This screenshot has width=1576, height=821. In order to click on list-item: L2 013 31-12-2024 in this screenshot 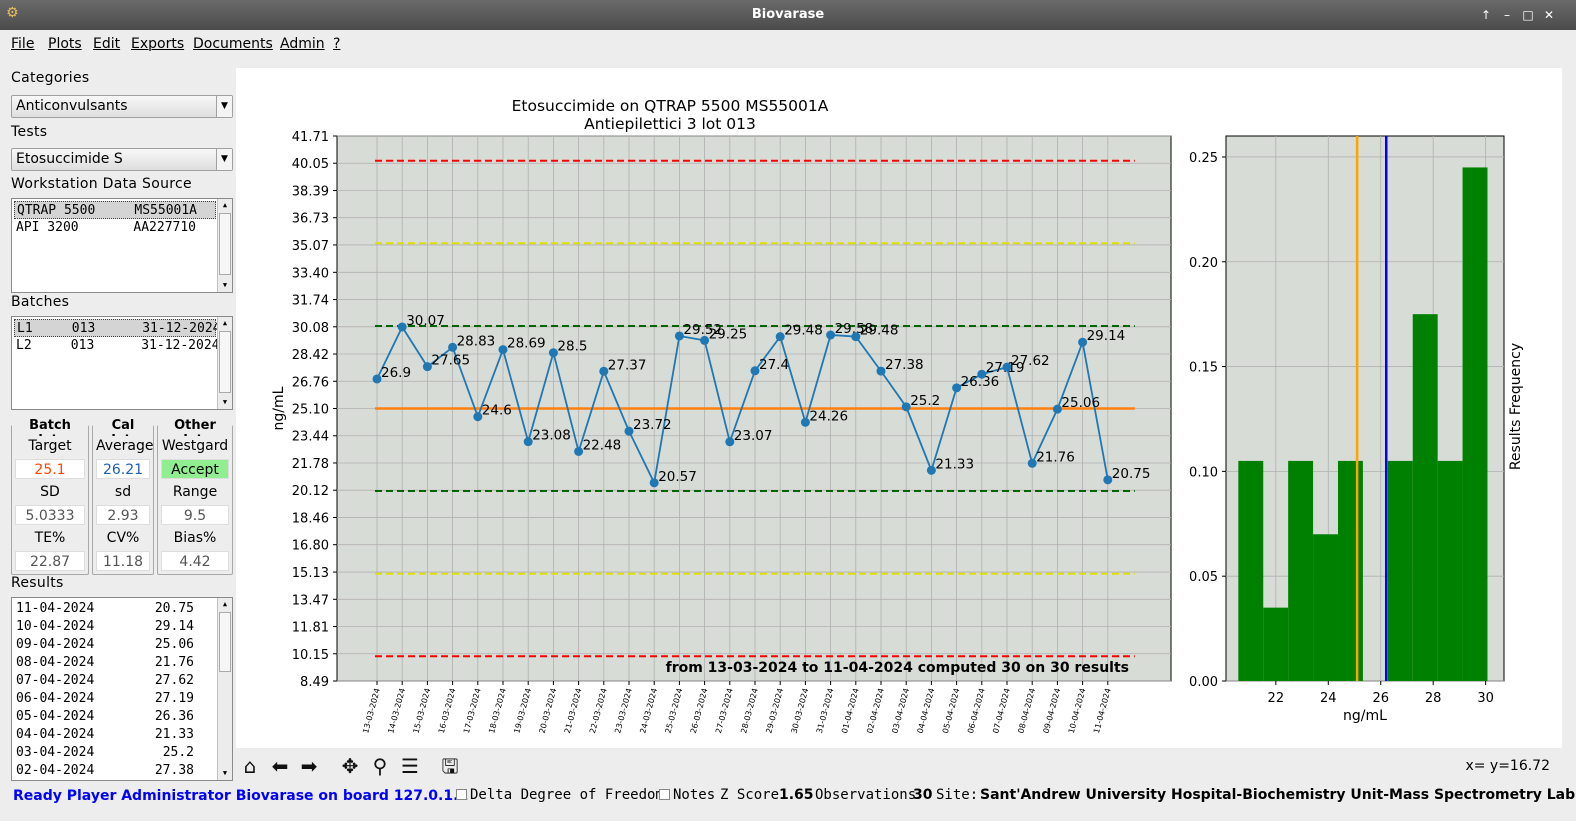, I will do `click(117, 346)`.